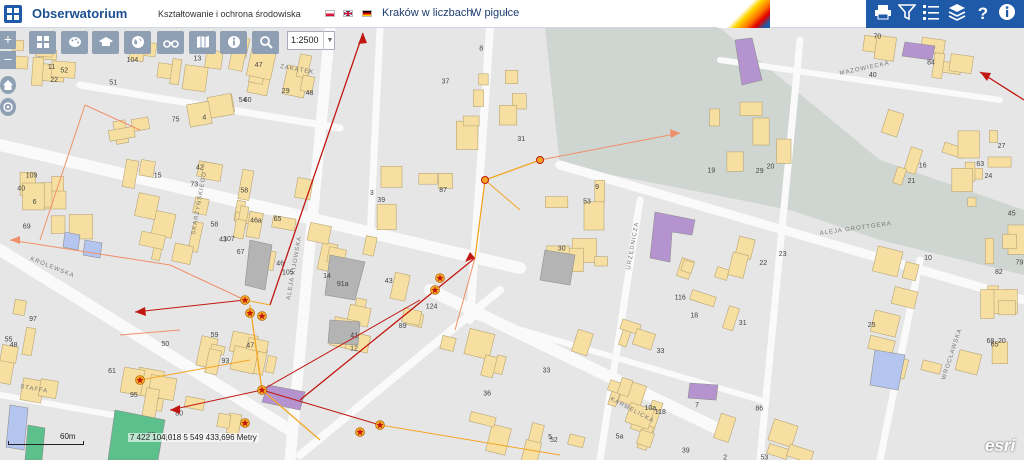  Describe the element at coordinates (8, 40) in the screenshot. I see `zoom-in-button: +` at that location.